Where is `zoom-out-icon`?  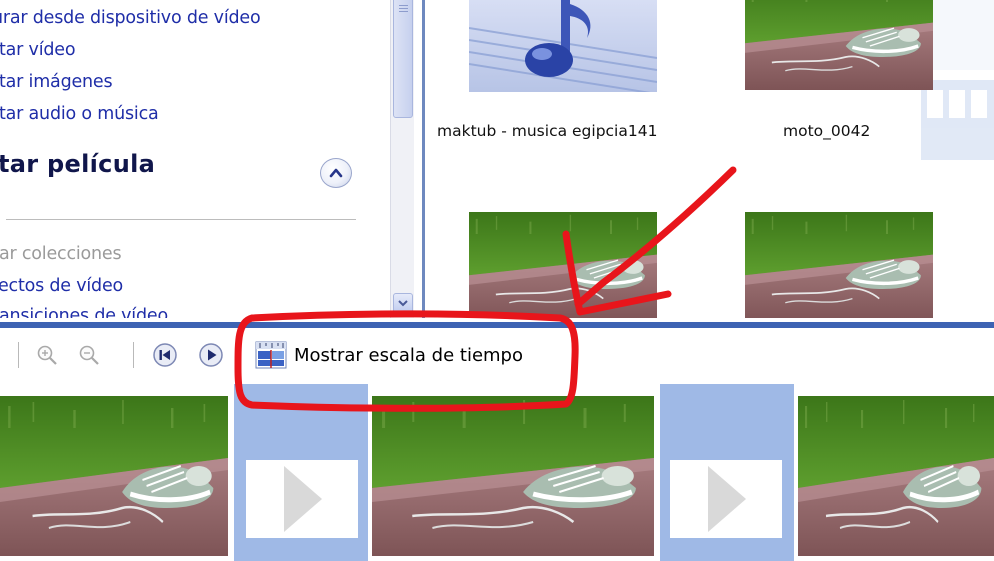 zoom-out-icon is located at coordinates (89, 355).